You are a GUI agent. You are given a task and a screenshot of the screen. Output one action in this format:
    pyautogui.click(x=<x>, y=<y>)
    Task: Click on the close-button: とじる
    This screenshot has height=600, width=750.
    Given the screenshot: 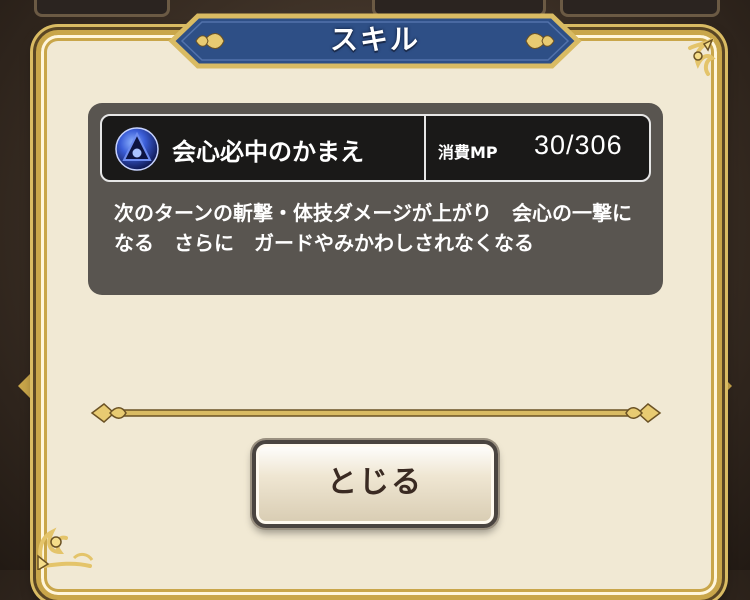 What is the action you would take?
    pyautogui.click(x=375, y=484)
    